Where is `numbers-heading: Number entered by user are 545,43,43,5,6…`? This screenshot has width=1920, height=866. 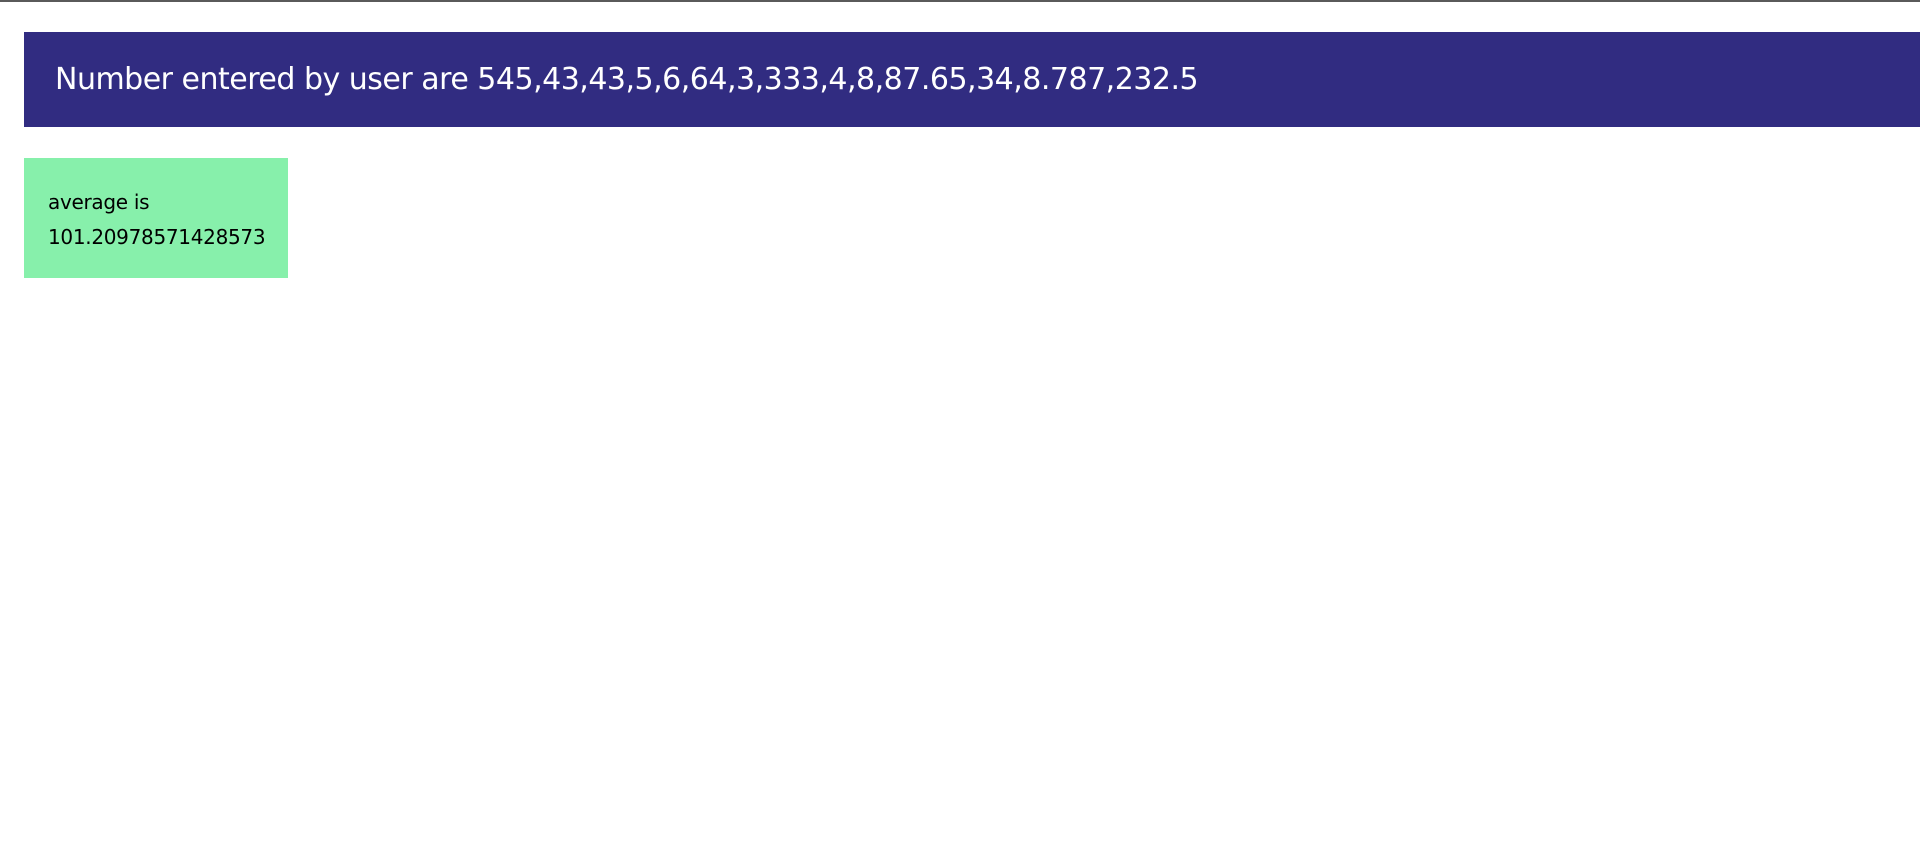
numbers-heading: Number entered by user are 545,43,43,5,6… is located at coordinates (627, 79).